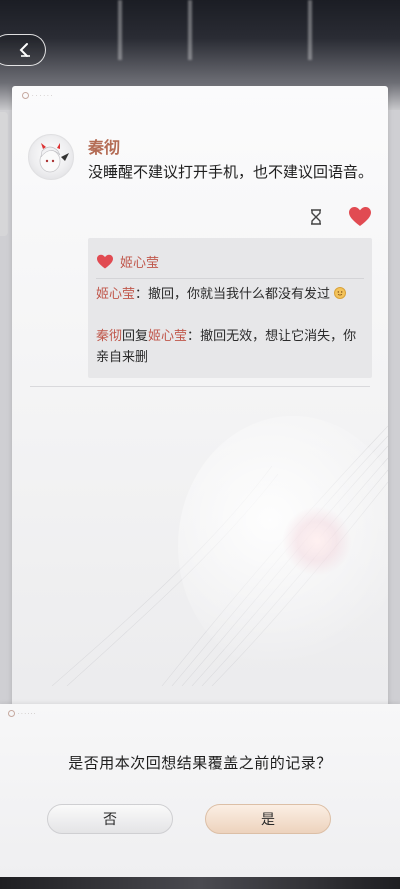 The image size is (400, 889). I want to click on comment-author: 秦彻, so click(109, 336).